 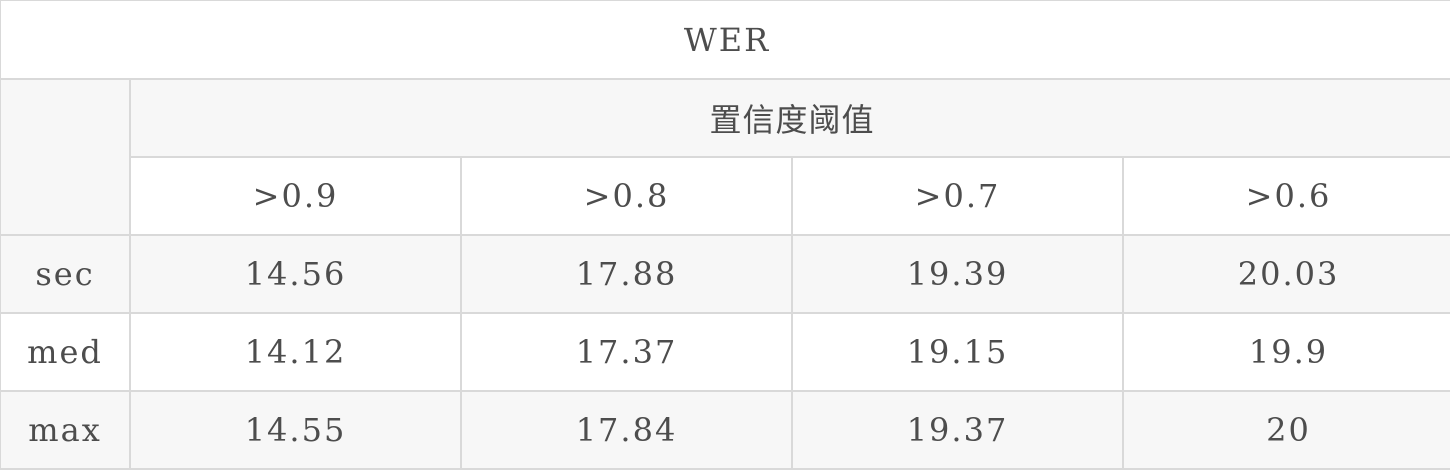 What do you see at coordinates (65, 157) in the screenshot?
I see `corner-cell` at bounding box center [65, 157].